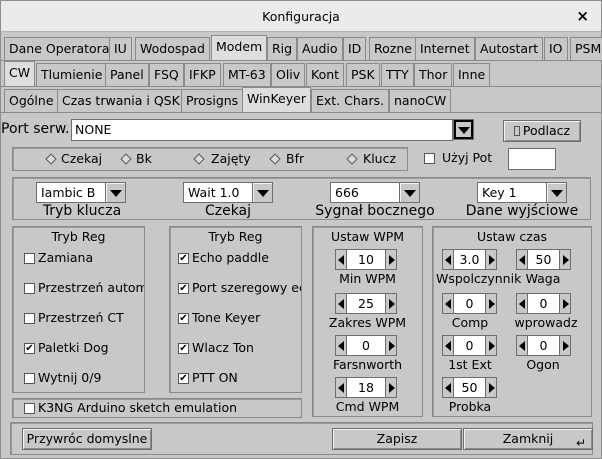  I want to click on close-button: Zamknij ↵, so click(528, 439).